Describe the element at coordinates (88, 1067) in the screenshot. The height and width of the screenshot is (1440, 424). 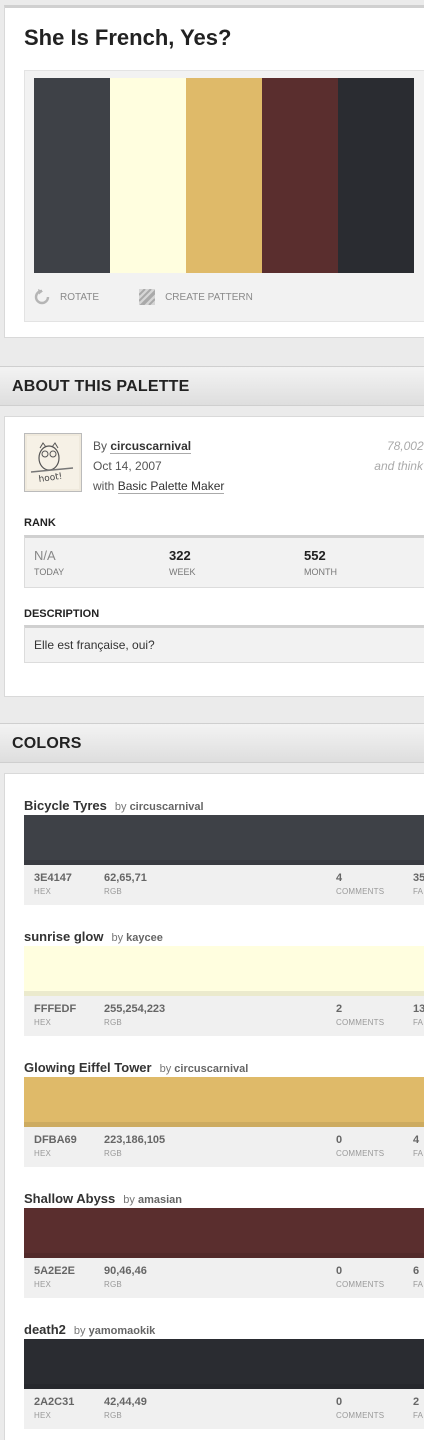
I see `color-name: Glowing Eiffel Tower` at that location.